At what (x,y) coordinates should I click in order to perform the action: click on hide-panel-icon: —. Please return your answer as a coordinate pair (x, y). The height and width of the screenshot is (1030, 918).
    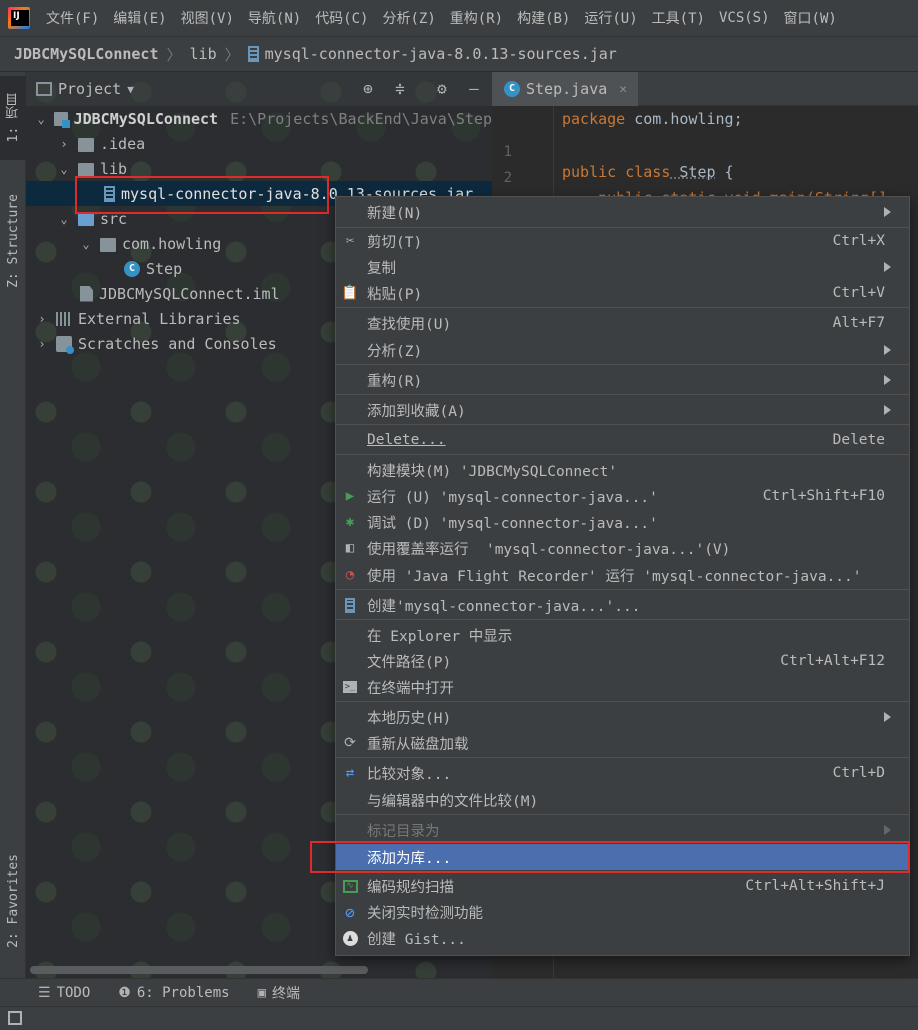
    Looking at the image, I should click on (474, 89).